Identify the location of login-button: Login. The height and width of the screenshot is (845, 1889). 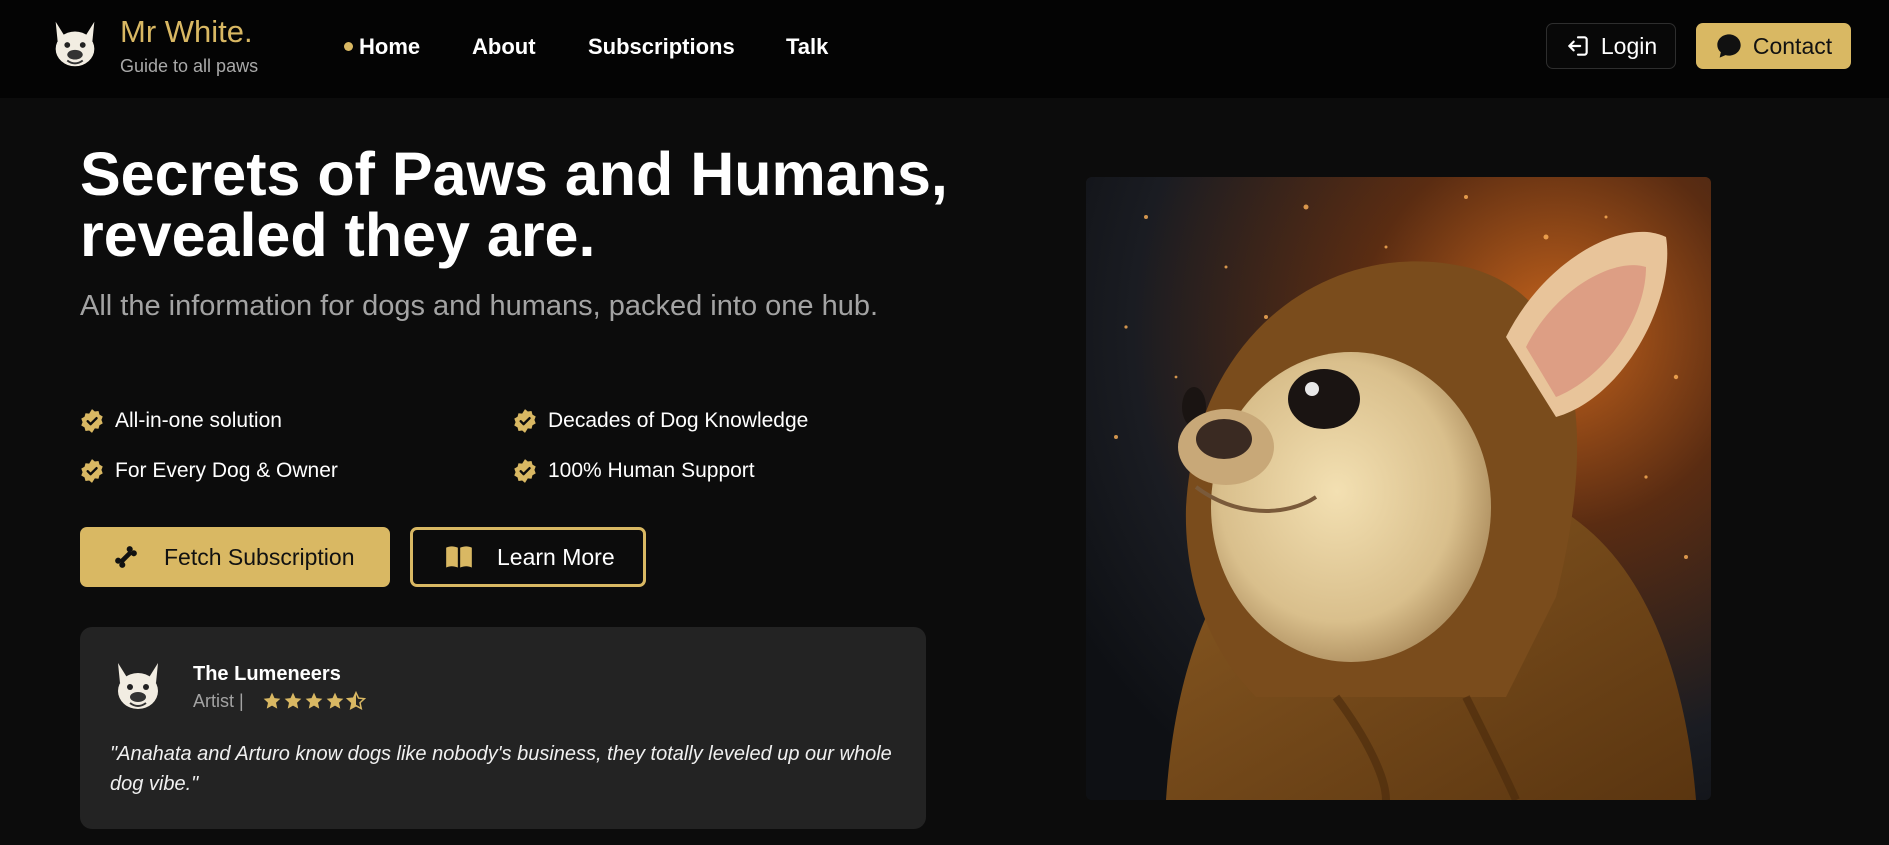
(1611, 46).